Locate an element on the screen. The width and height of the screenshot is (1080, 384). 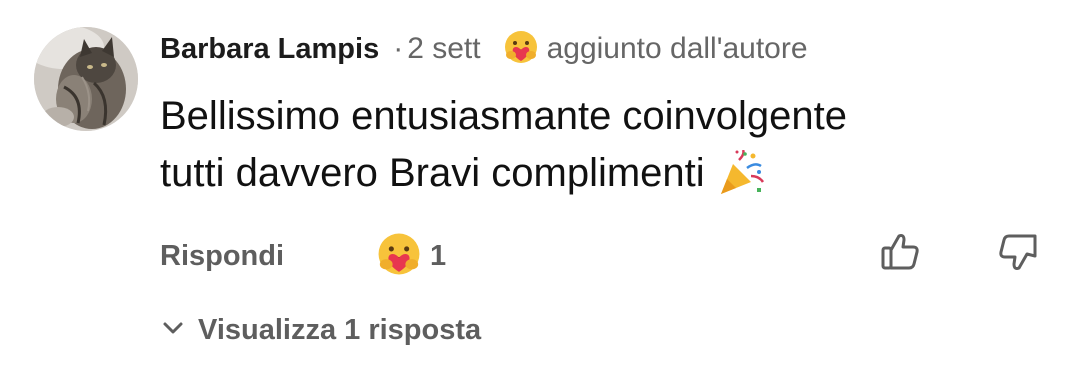
comment-actions: Rispondi 1 is located at coordinates (303, 256).